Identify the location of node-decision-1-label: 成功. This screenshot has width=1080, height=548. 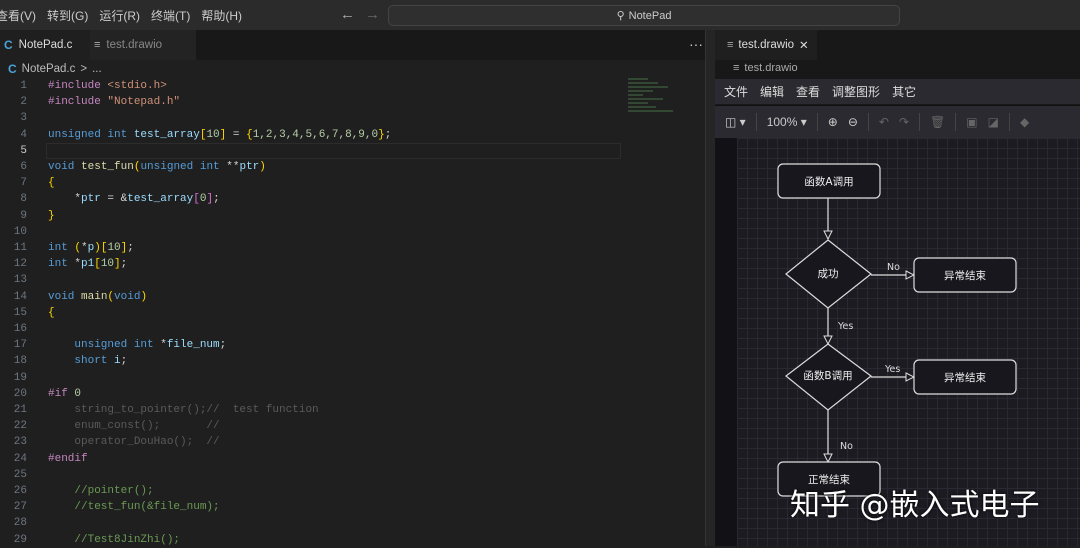
(828, 274).